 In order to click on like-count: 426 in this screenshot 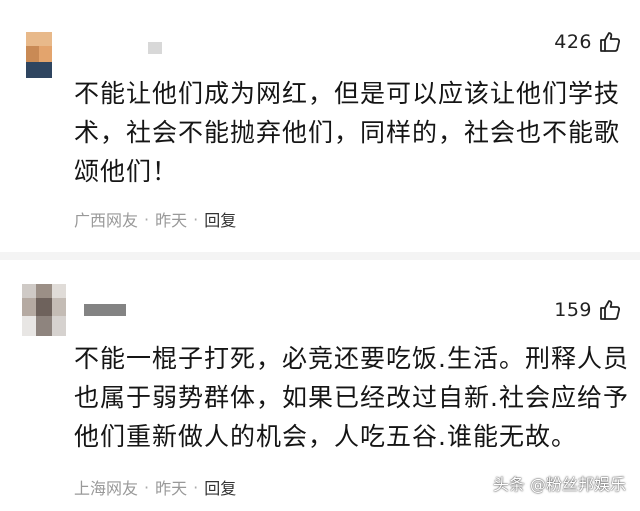, I will do `click(573, 42)`.